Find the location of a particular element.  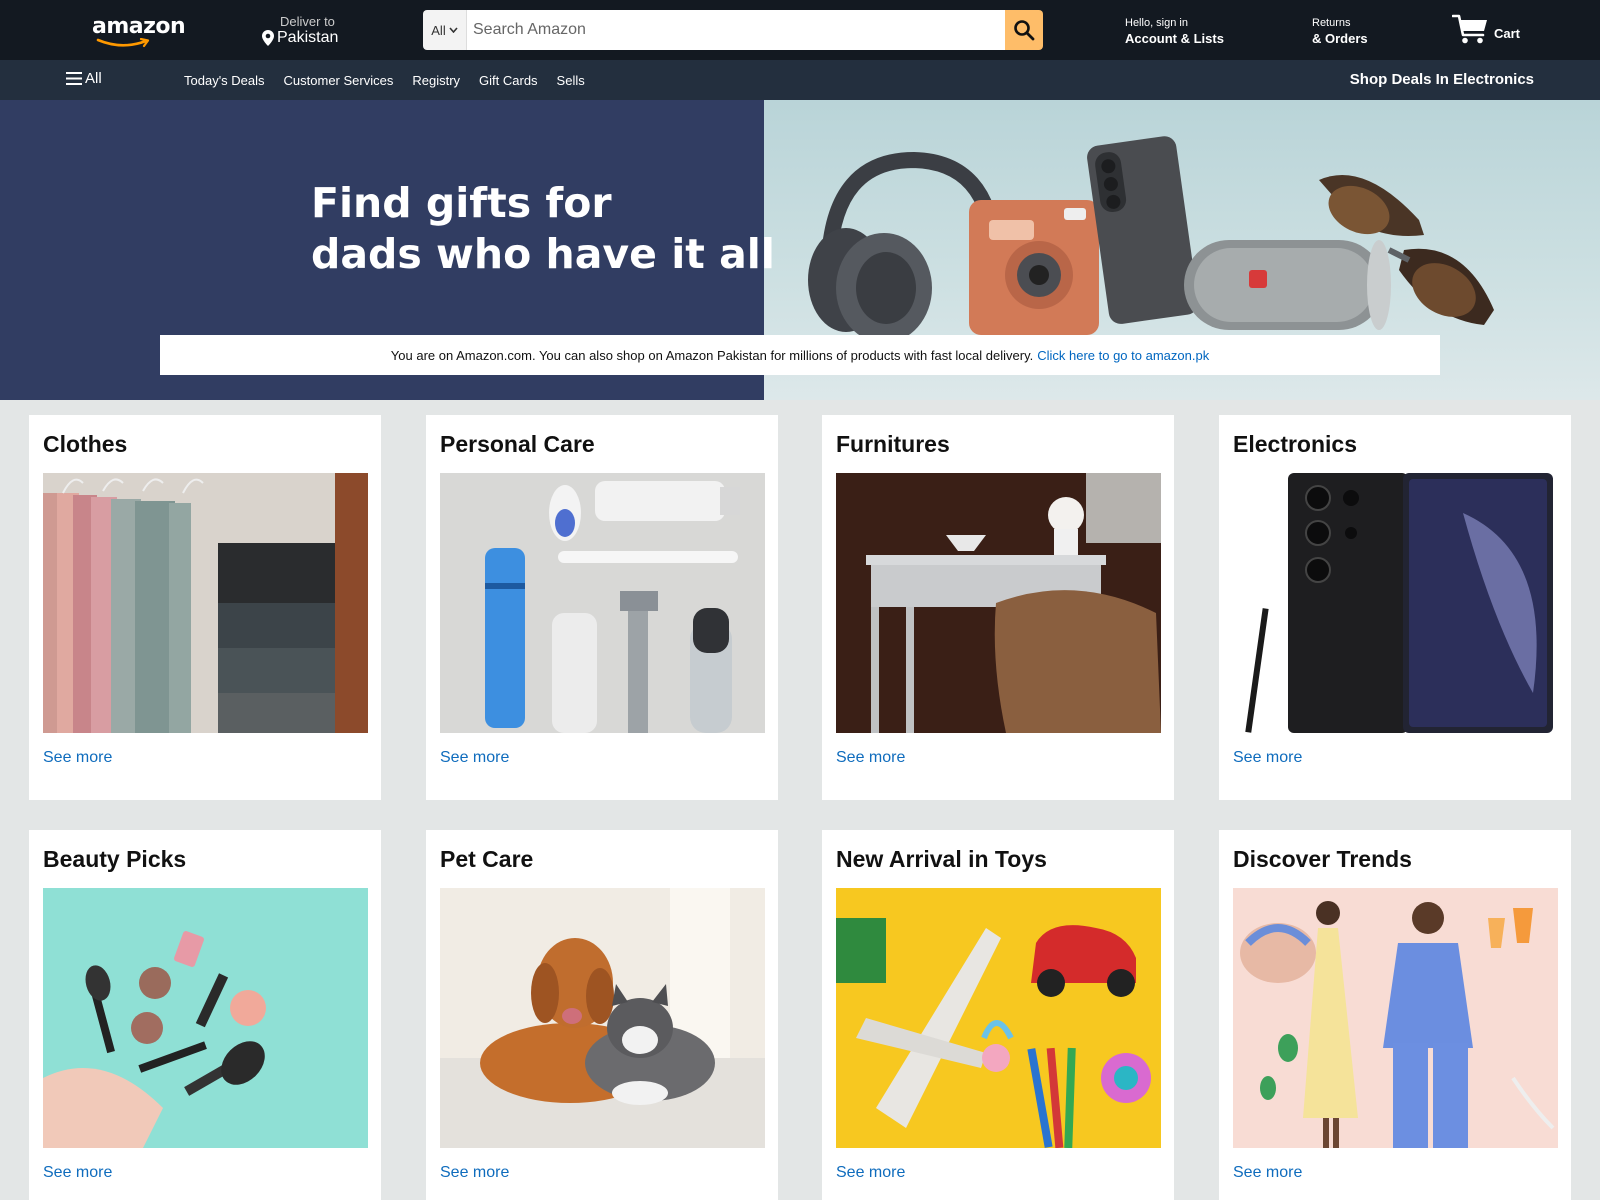

category-card-personal-care: Personal Care See more is located at coordinates (602, 607).